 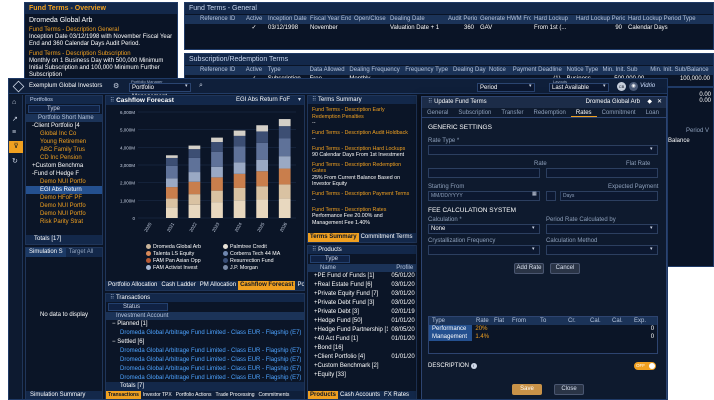 What do you see at coordinates (360, 395) in the screenshot?
I see `tab-cash-accounts: Cash Accounts` at bounding box center [360, 395].